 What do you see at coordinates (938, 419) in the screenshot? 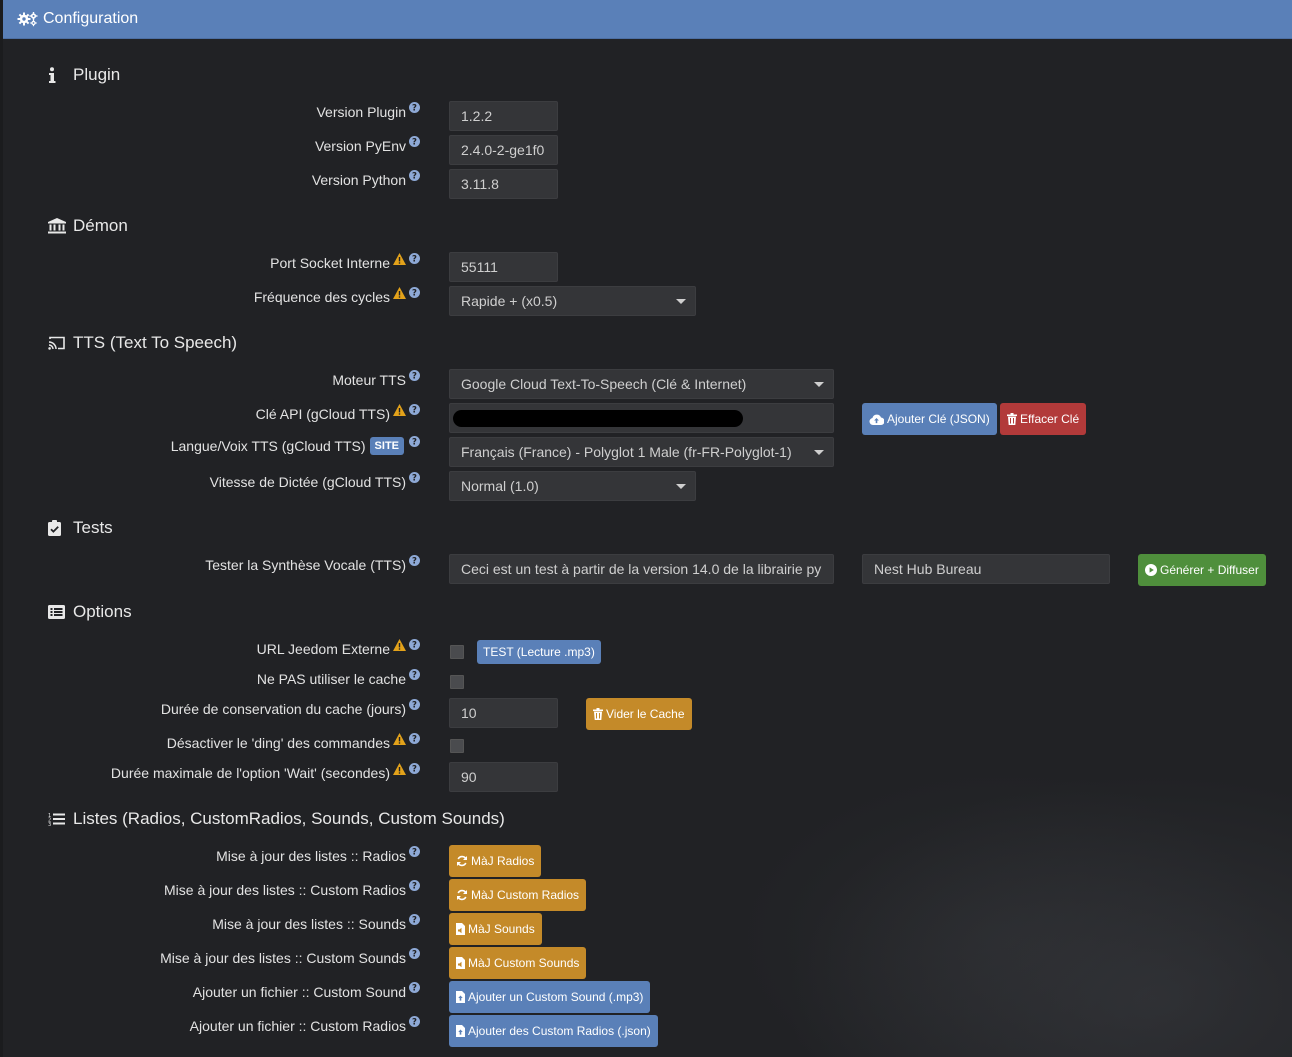
I see `button-label: Ajouter Clé (JSON)` at bounding box center [938, 419].